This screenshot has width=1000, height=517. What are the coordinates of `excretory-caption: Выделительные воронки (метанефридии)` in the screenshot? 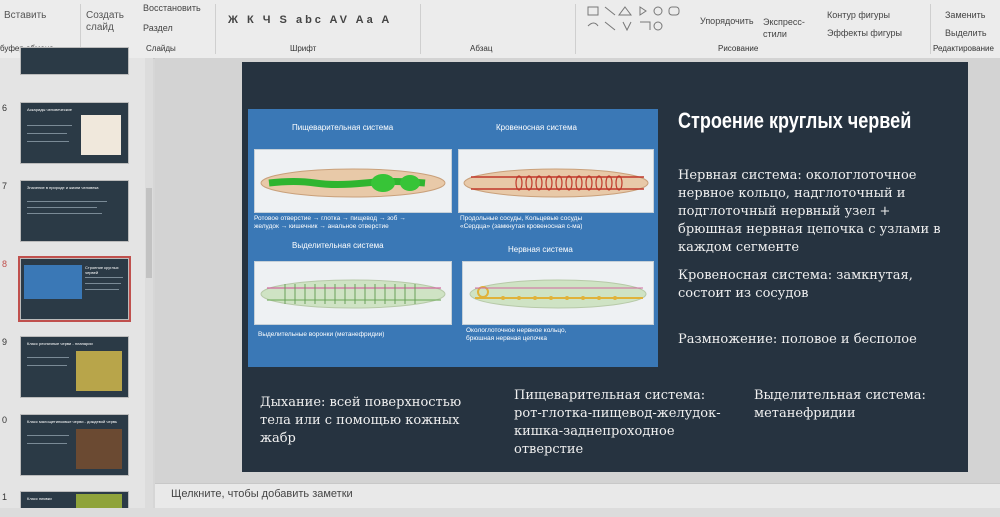 It's located at (321, 334).